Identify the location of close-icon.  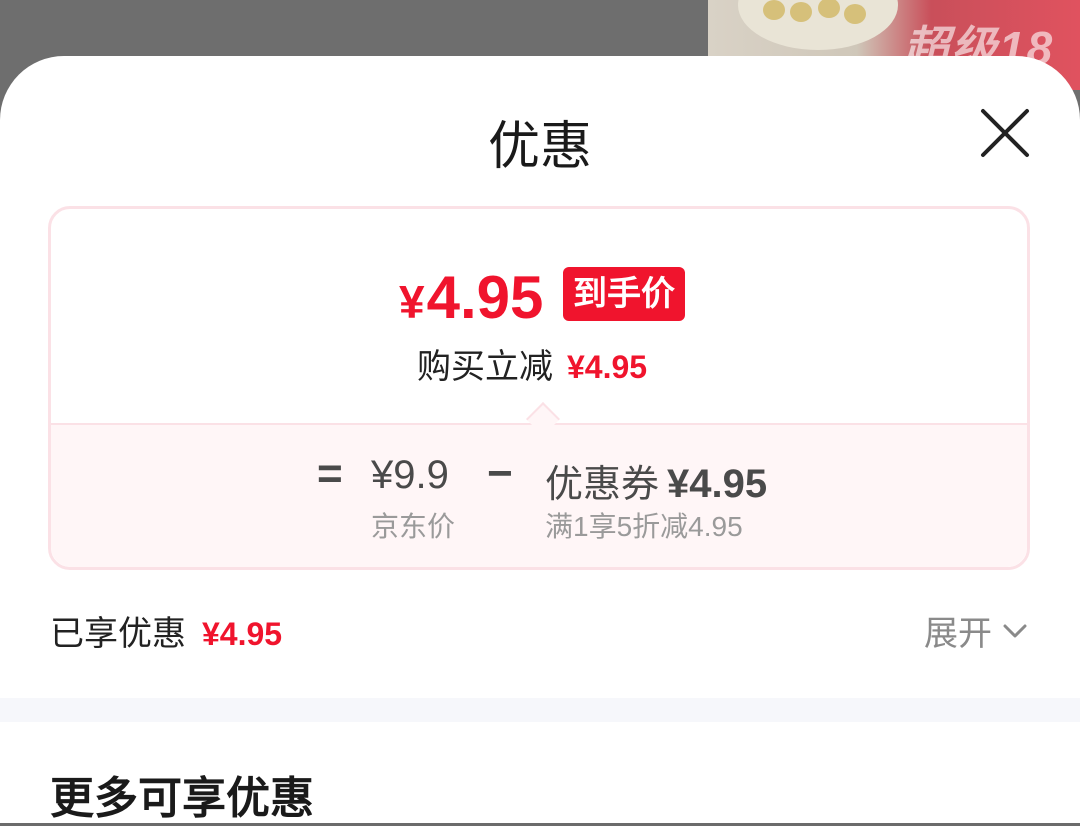
(1005, 133).